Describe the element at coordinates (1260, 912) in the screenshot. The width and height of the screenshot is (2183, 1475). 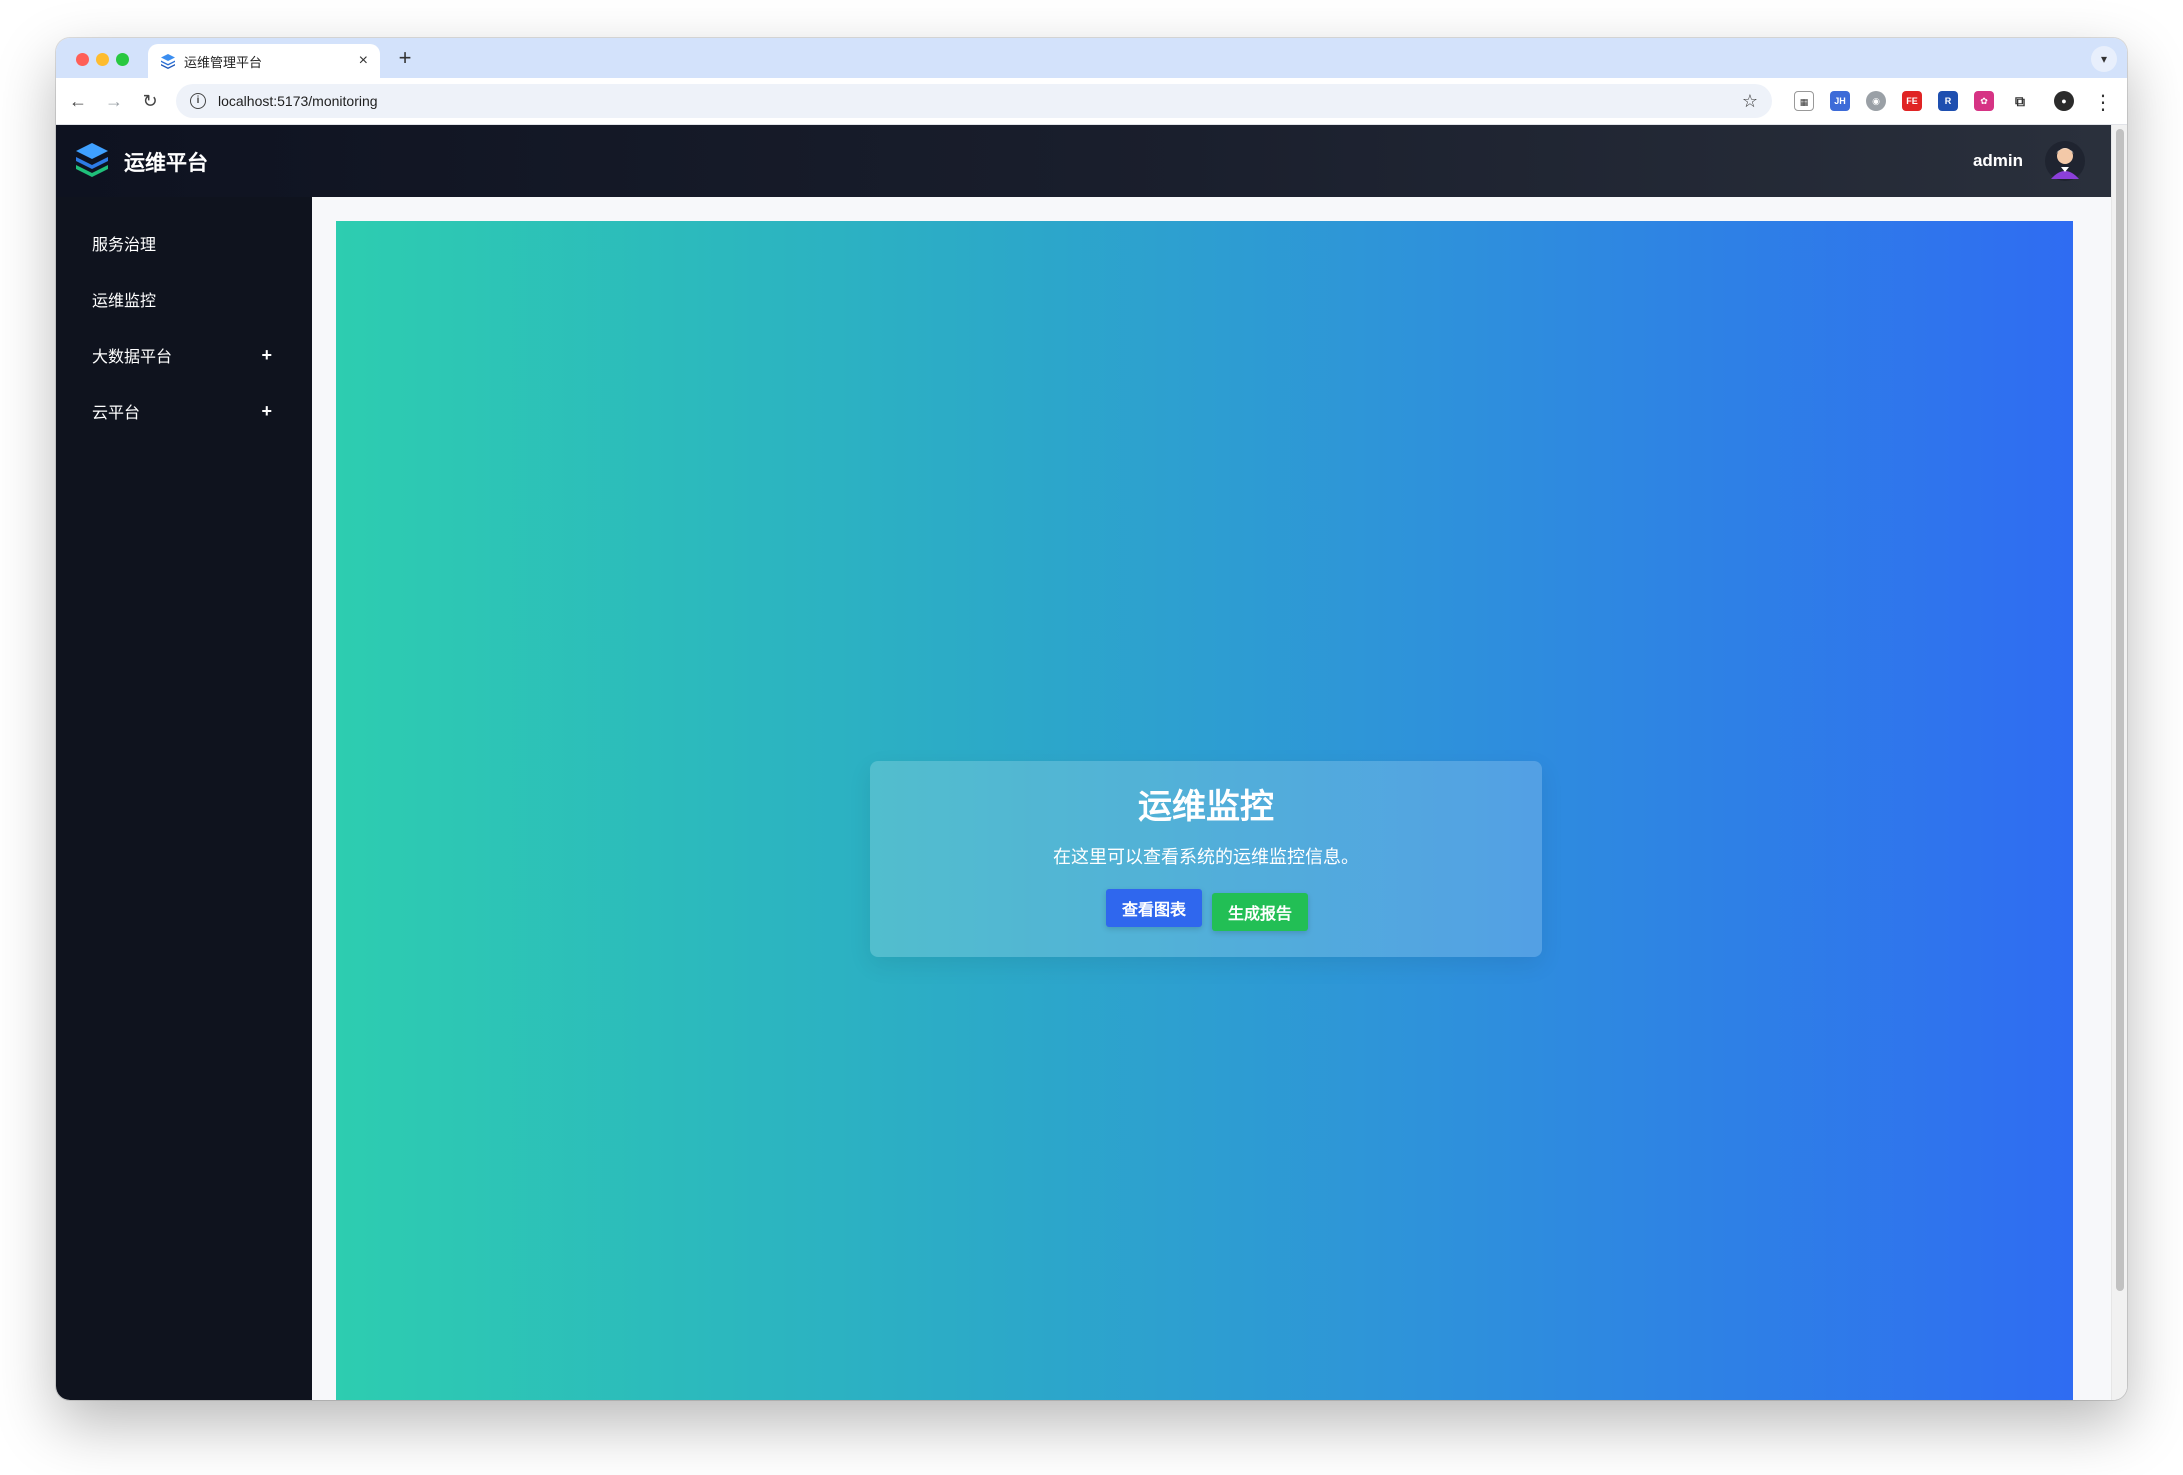
I see `generate-report-button: 生成报告` at that location.